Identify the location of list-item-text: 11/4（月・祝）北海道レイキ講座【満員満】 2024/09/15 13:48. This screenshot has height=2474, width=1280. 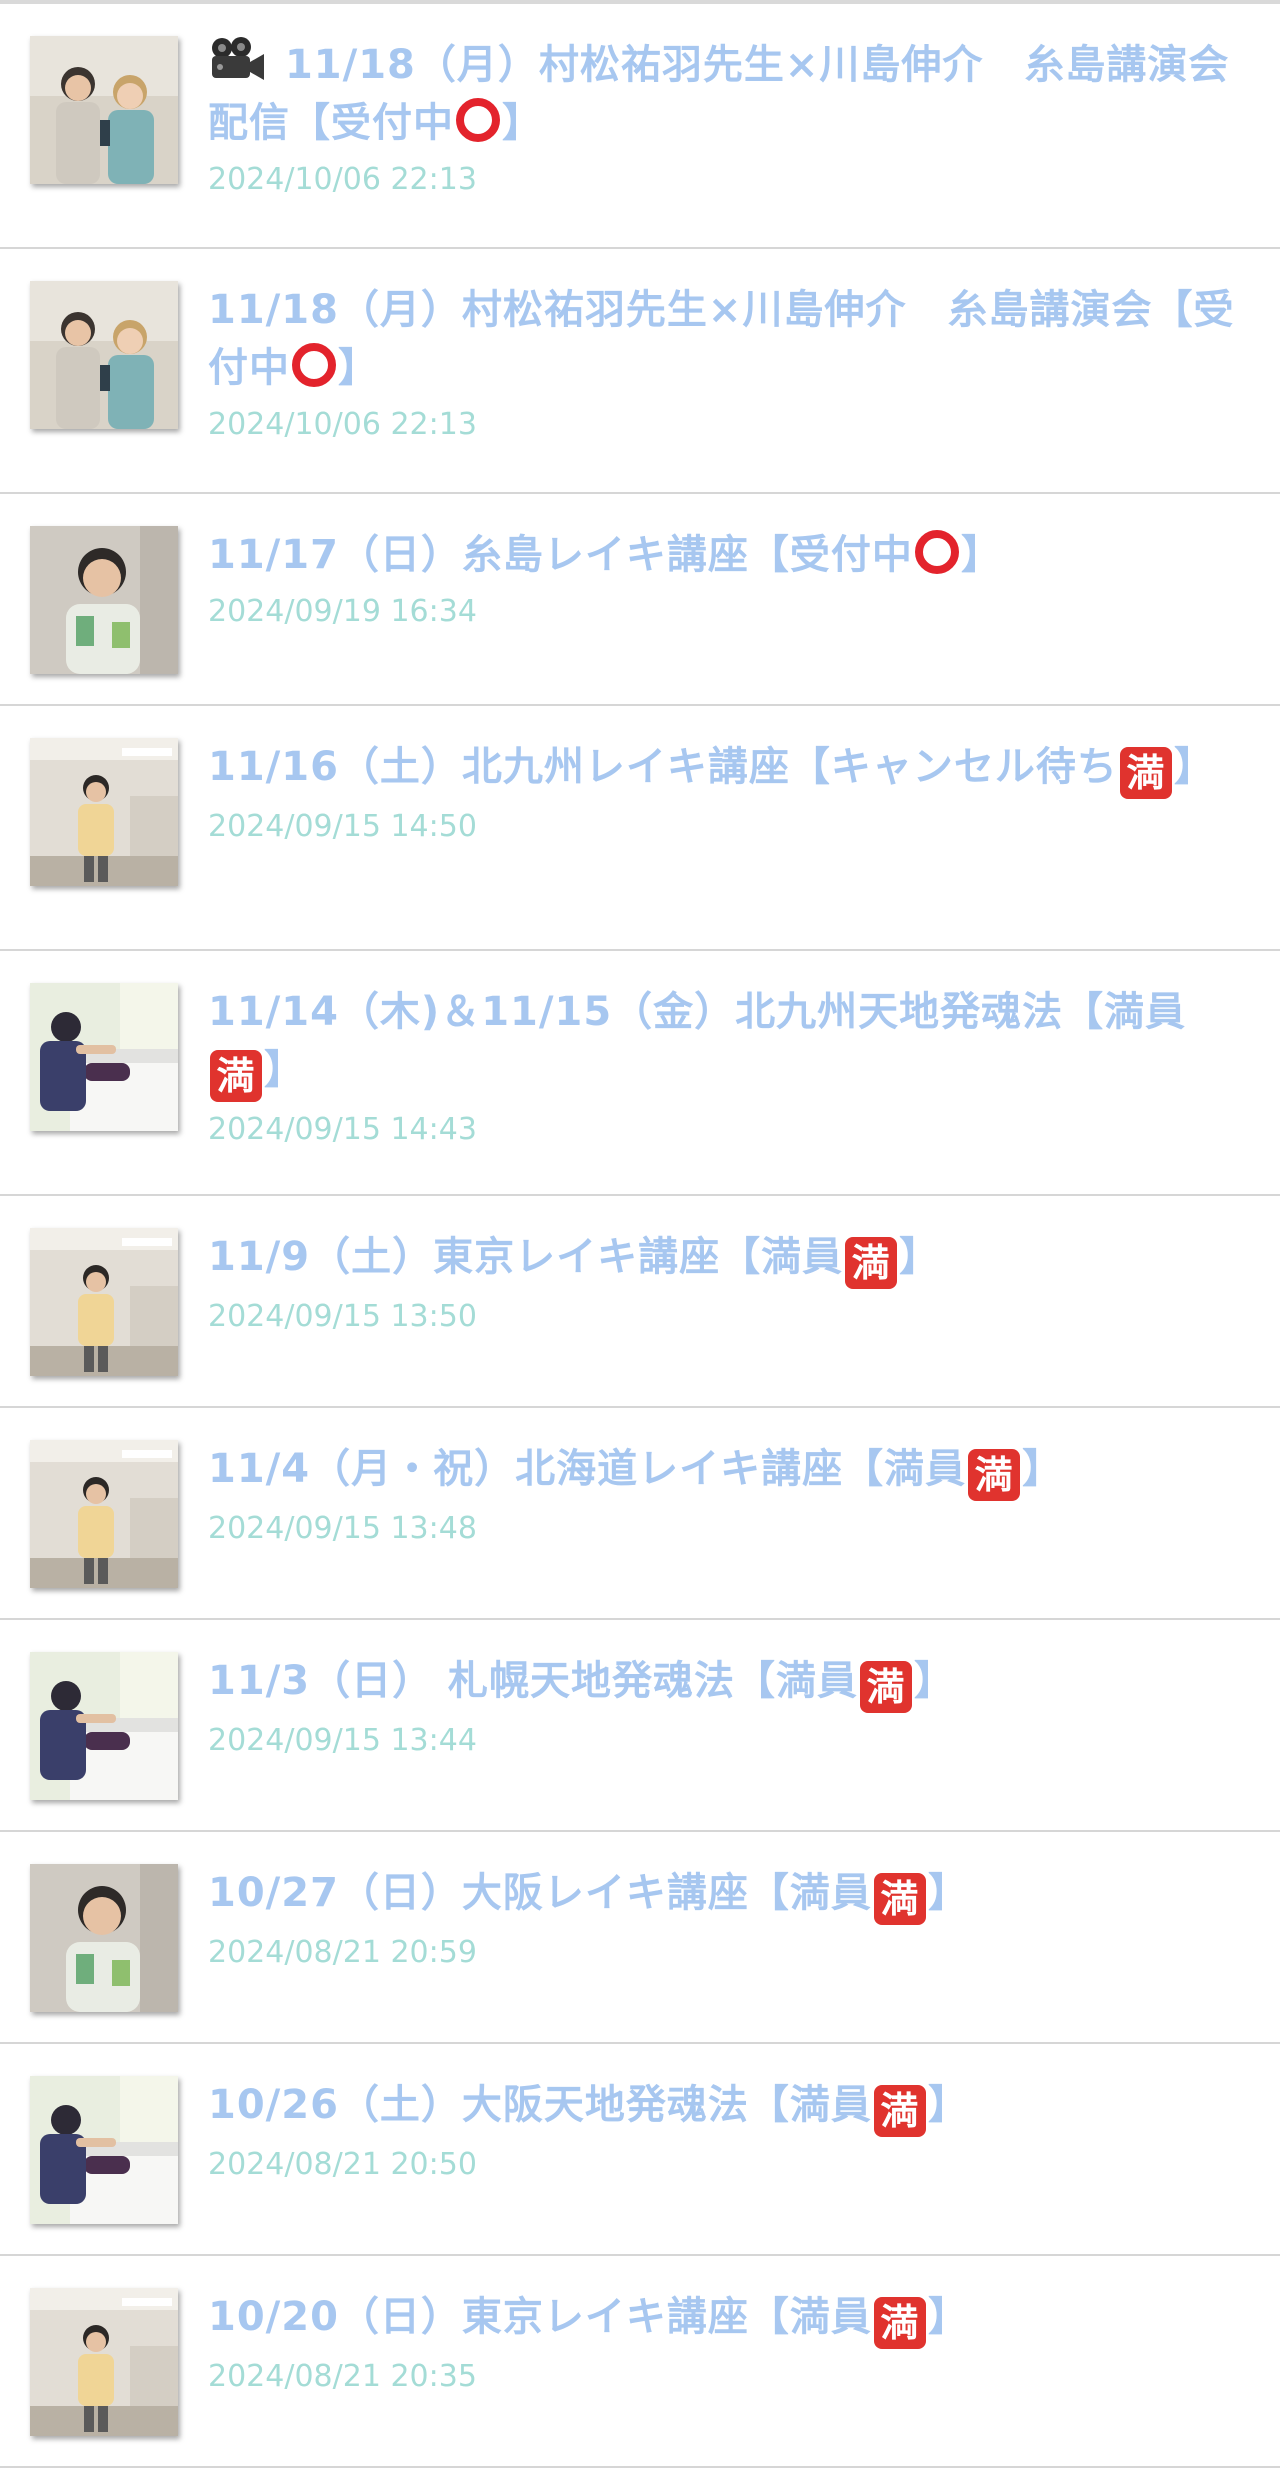
(724, 1494).